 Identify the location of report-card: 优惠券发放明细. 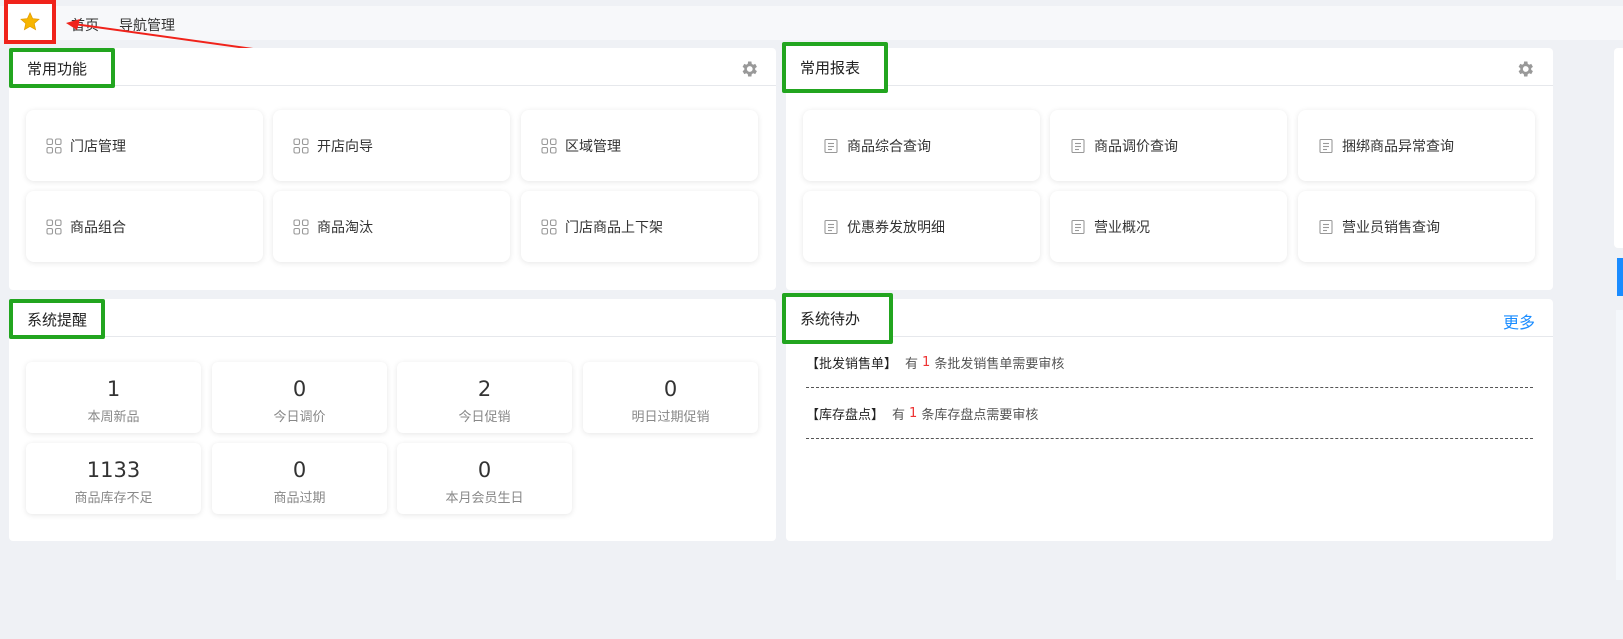
(921, 226).